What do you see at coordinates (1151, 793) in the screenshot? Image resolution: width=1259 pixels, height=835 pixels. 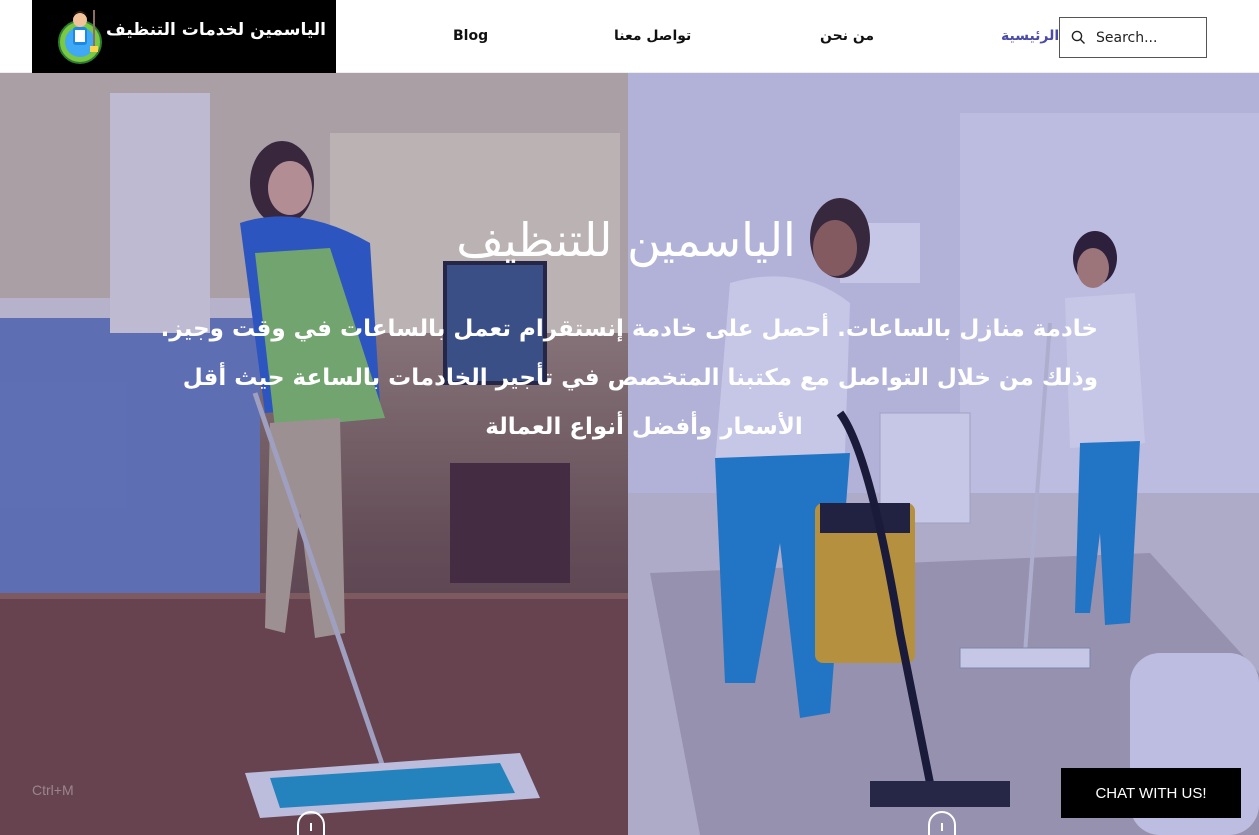 I see `chat-with-us-button: CHAT WITH US!` at bounding box center [1151, 793].